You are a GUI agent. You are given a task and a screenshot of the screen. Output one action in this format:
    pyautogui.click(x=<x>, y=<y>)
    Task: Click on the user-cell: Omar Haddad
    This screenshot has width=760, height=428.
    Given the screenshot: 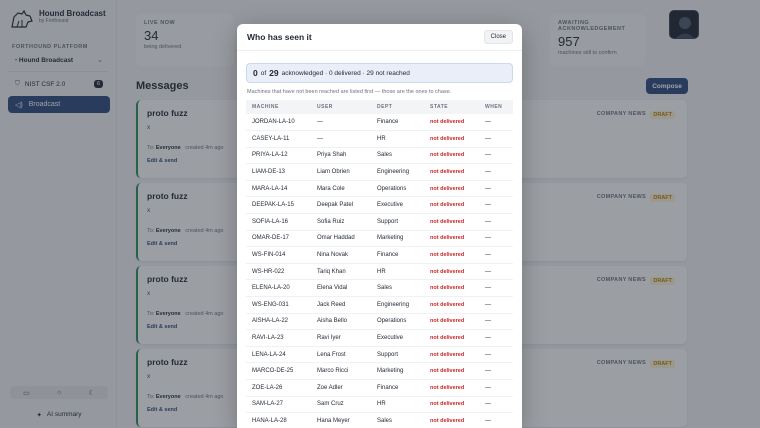 What is the action you would take?
    pyautogui.click(x=341, y=239)
    